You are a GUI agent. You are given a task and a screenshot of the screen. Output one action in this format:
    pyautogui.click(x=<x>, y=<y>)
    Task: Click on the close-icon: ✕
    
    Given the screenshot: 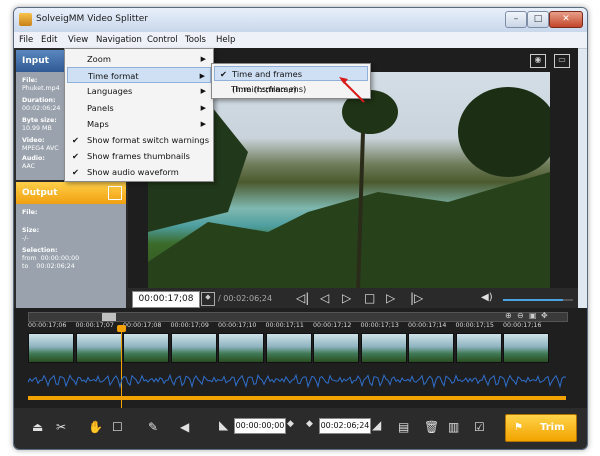 What is the action you would take?
    pyautogui.click(x=566, y=19)
    